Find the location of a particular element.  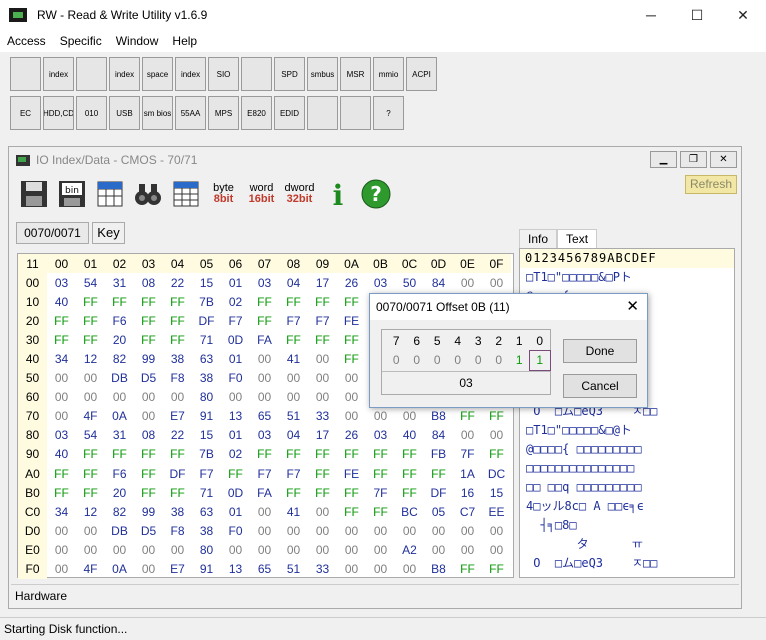

close-button: ✕ is located at coordinates (743, 15).